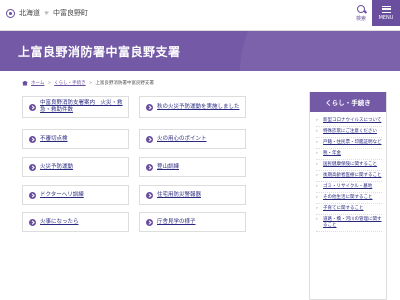 The image size is (400, 300). I want to click on breadcrumb-home: ホーム, so click(37, 83).